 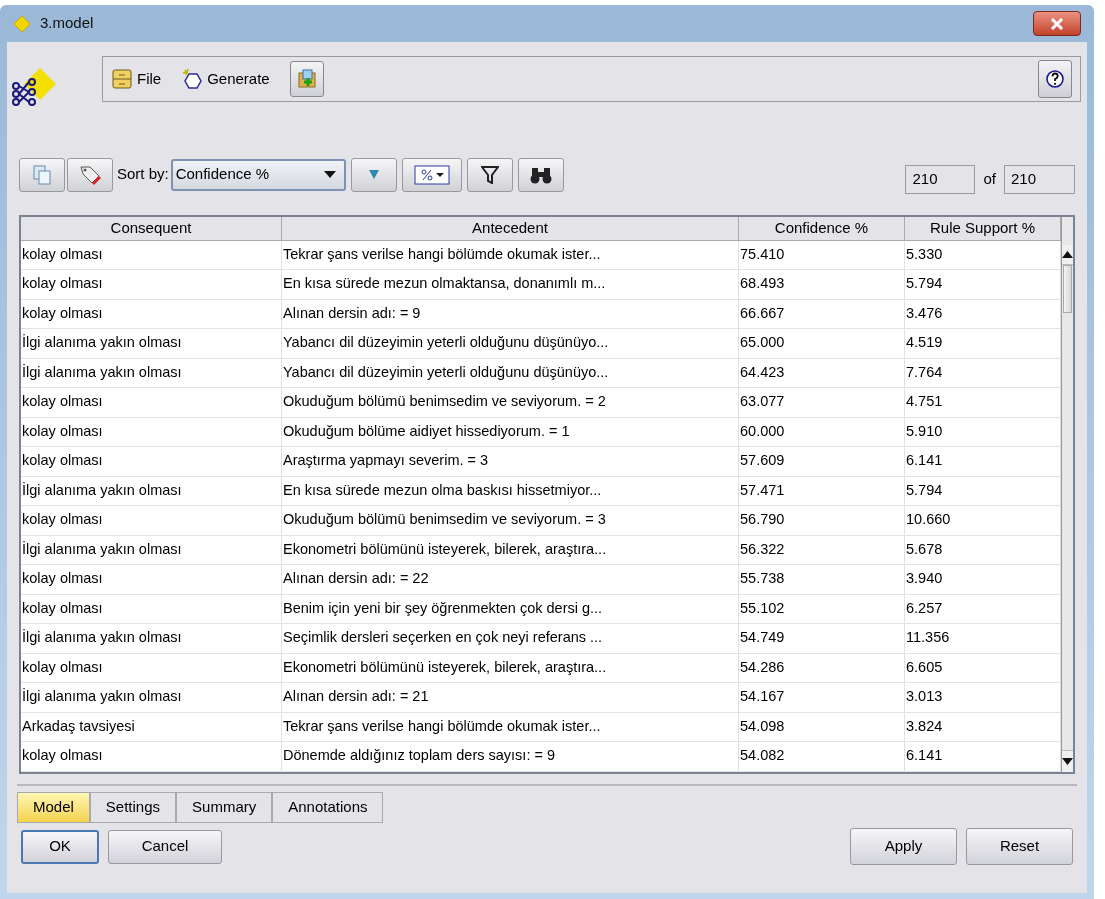 I want to click on table-cell: Alınan dersin adı: = 9, so click(x=510, y=313).